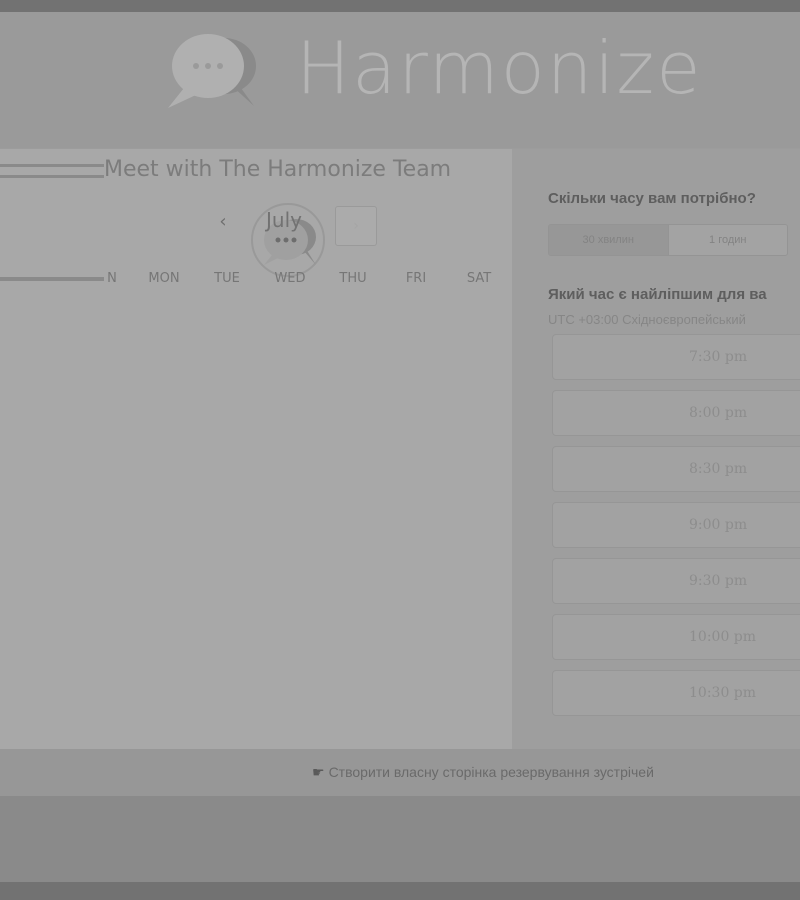 This screenshot has width=800, height=900. What do you see at coordinates (676, 525) in the screenshot?
I see `time-slot: 9:00 pm` at bounding box center [676, 525].